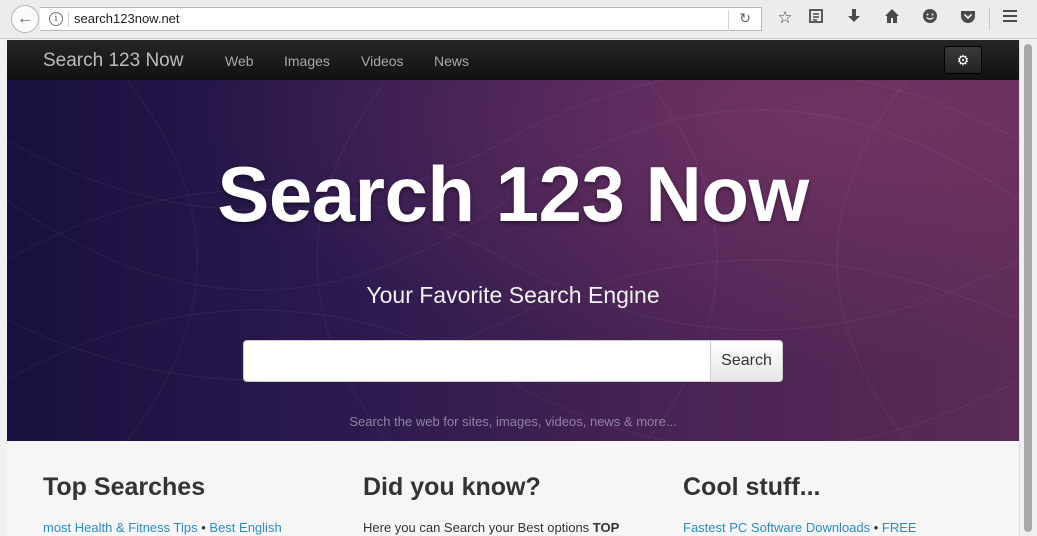 Image resolution: width=1037 pixels, height=536 pixels. What do you see at coordinates (513, 60) in the screenshot?
I see `site-navbar: Search 123 Now Web Images Videos News ⚙` at bounding box center [513, 60].